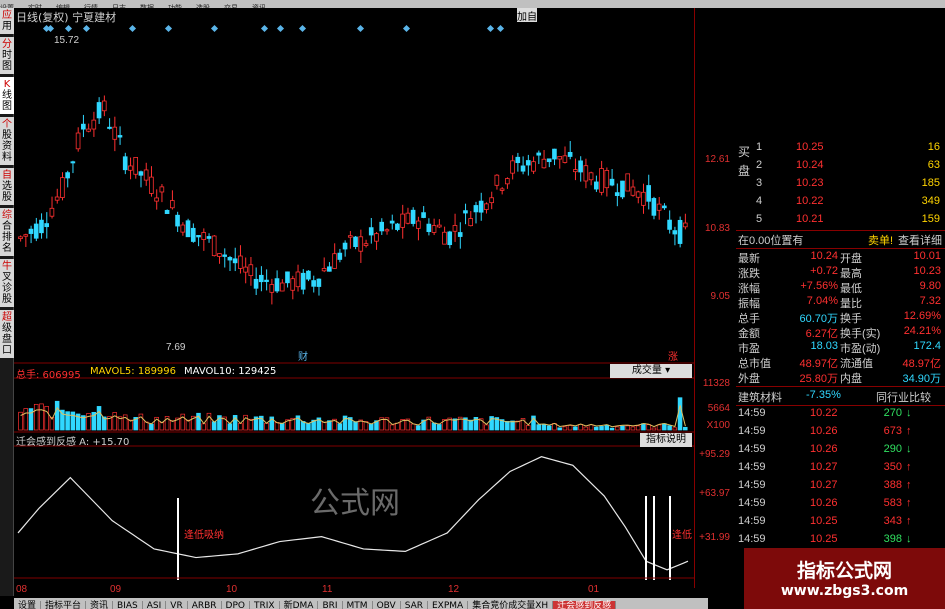 Image resolution: width=945 pixels, height=609 pixels. Describe the element at coordinates (749, 289) in the screenshot. I see `stat-key: 涨幅` at that location.